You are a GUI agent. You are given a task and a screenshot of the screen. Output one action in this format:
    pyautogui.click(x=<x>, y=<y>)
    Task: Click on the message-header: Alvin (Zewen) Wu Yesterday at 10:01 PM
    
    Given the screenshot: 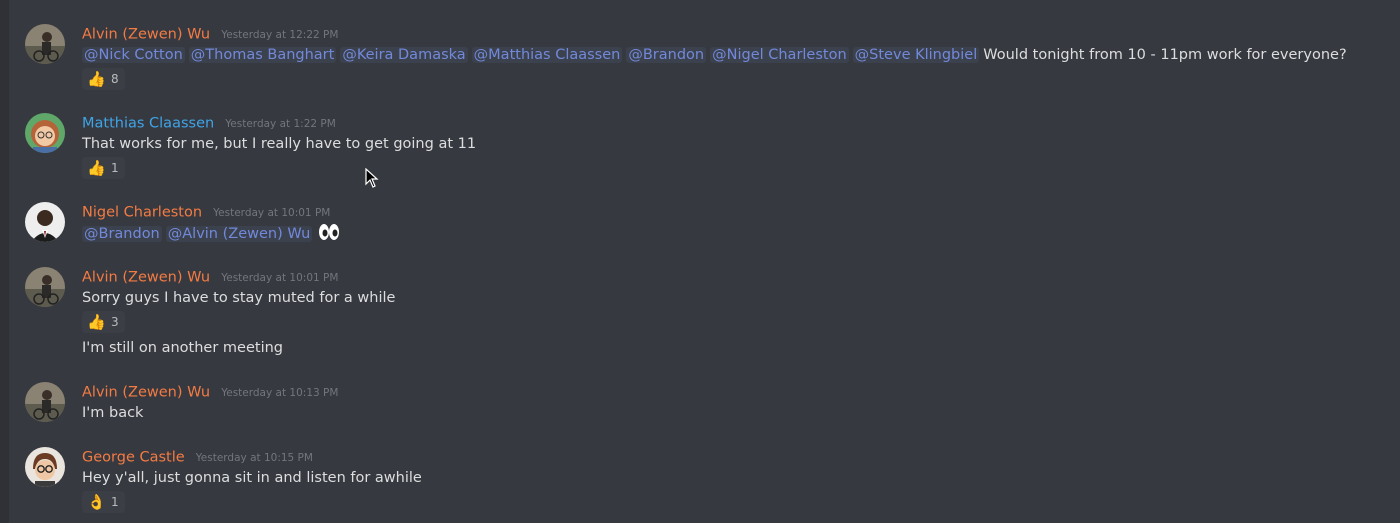 What is the action you would take?
    pyautogui.click(x=210, y=277)
    